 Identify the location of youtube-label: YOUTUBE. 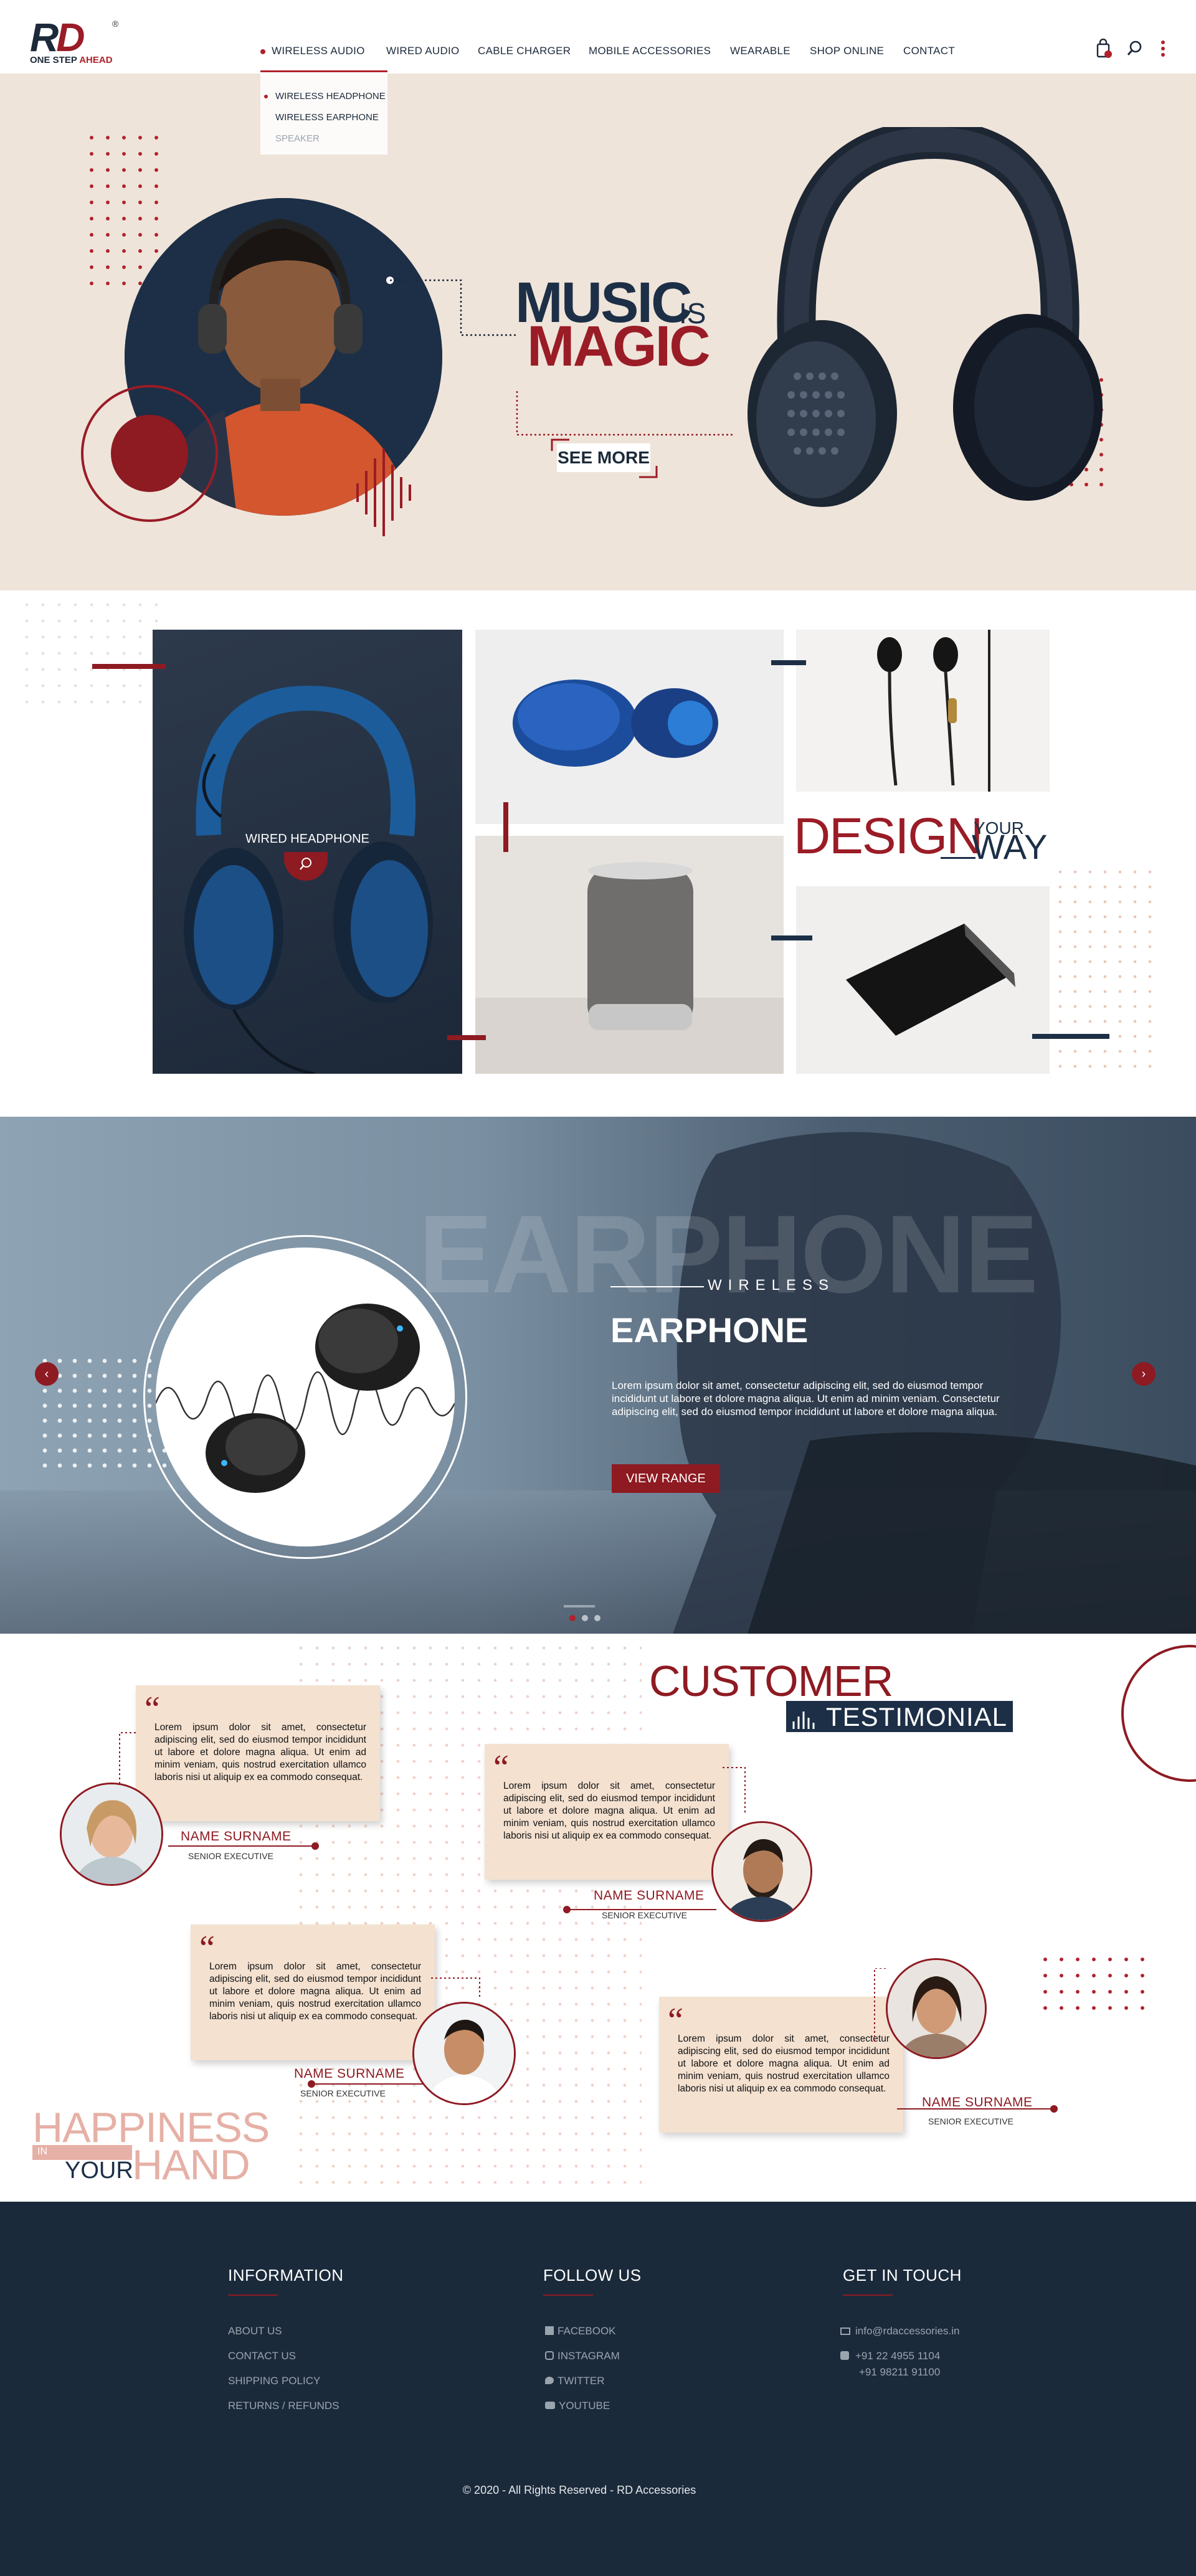
(584, 2406).